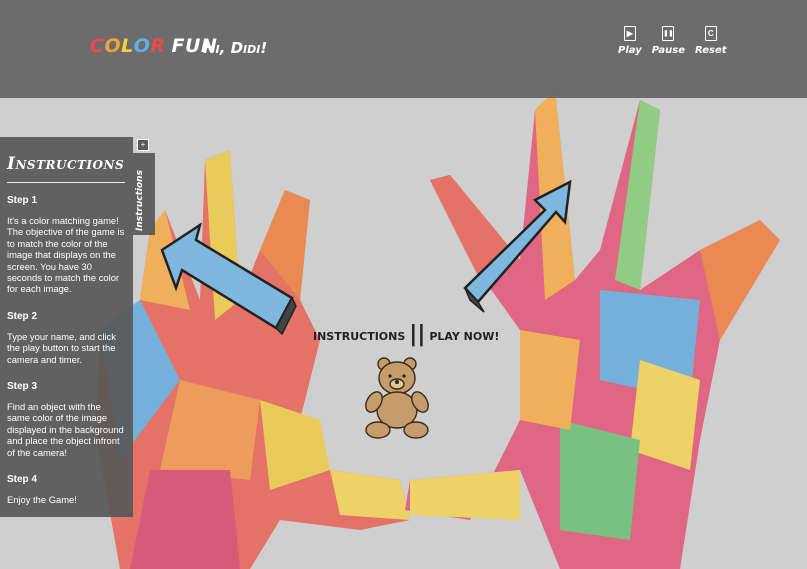 The height and width of the screenshot is (569, 807). Describe the element at coordinates (22, 387) in the screenshot. I see `step-title: Step 3` at that location.